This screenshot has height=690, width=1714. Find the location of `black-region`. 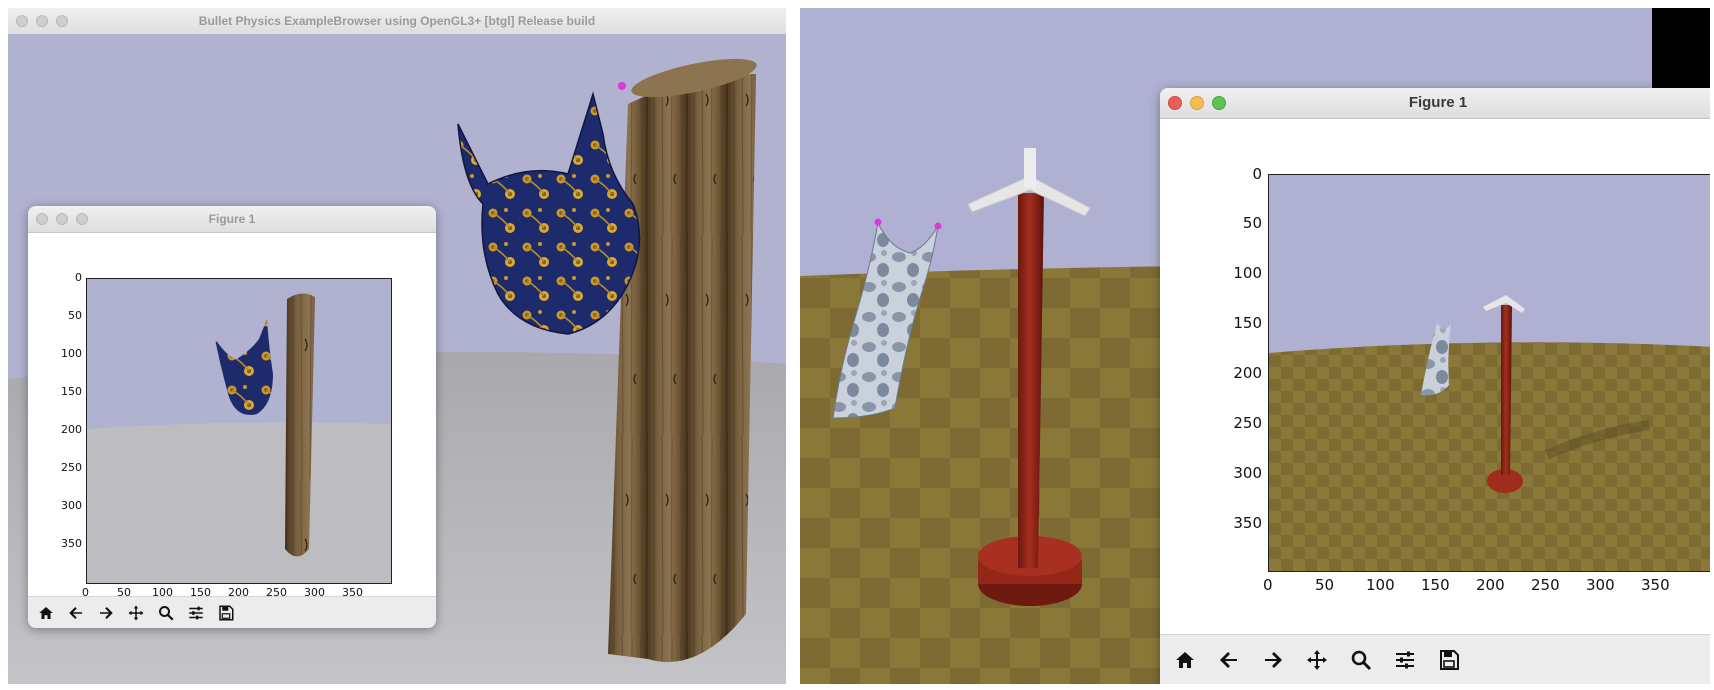

black-region is located at coordinates (1681, 48).